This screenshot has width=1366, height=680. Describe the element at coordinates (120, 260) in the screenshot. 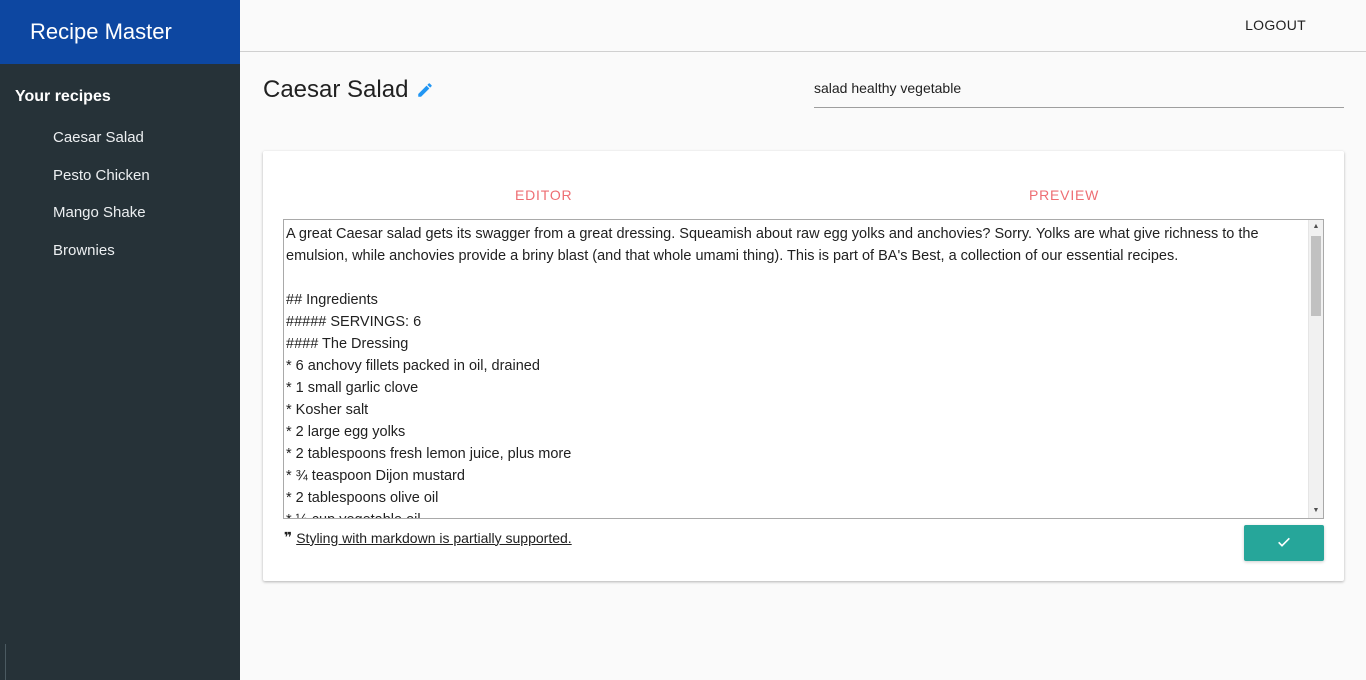

I see `sidebar-item-brownies: Brownies` at that location.